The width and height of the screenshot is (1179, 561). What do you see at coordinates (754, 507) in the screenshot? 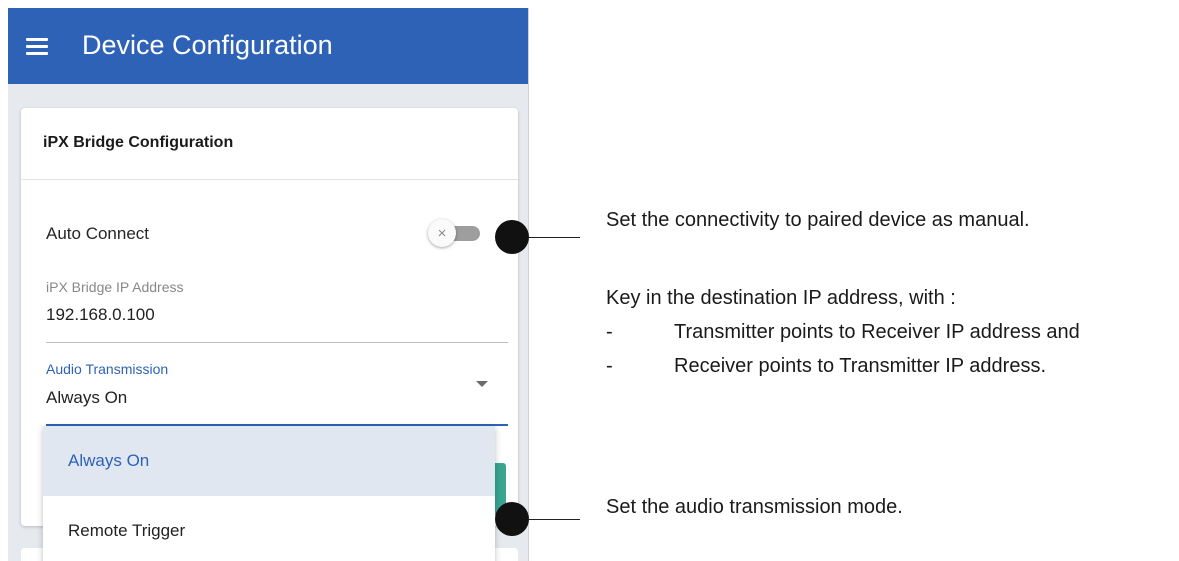
I see `callout-text-audio-mode: Set the audio transmission mode.` at bounding box center [754, 507].